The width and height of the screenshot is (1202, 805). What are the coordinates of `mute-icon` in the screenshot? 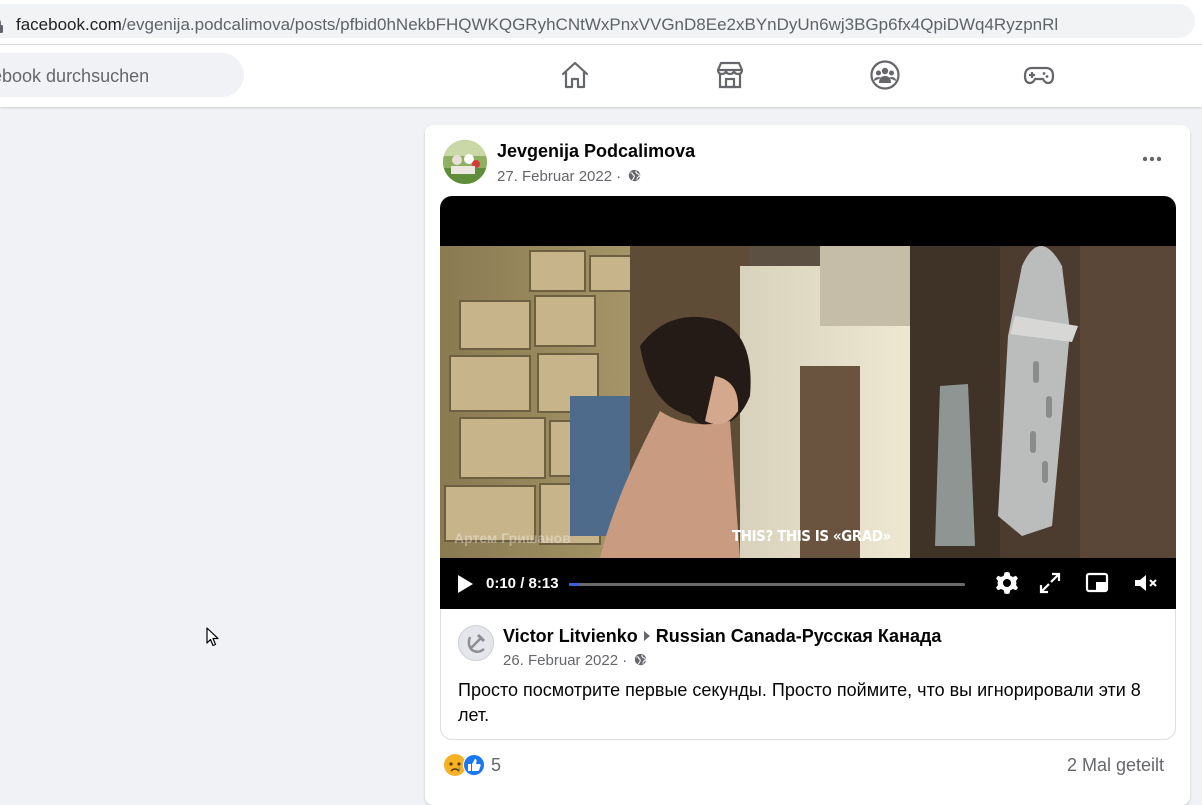 It's located at (1145, 583).